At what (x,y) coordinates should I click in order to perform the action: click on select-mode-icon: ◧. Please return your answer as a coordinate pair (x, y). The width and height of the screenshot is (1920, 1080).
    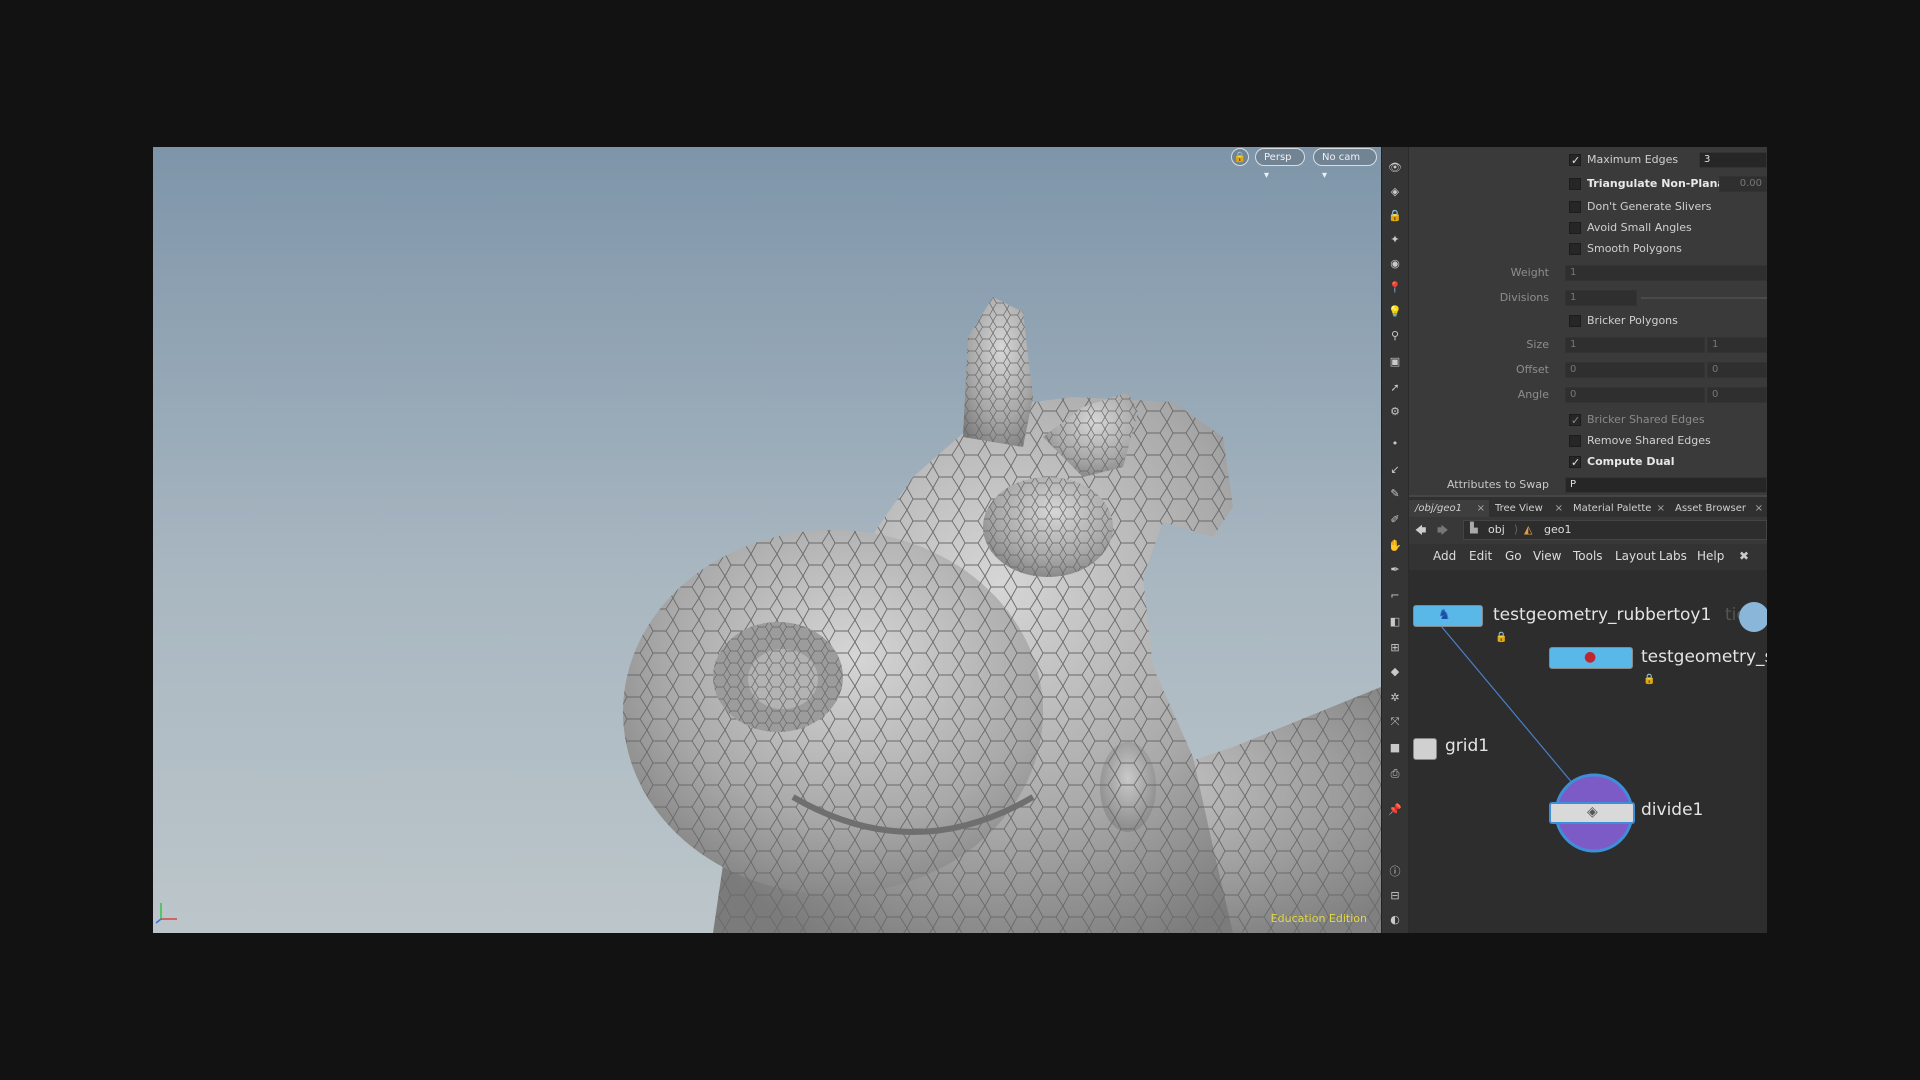
    Looking at the image, I should click on (1395, 622).